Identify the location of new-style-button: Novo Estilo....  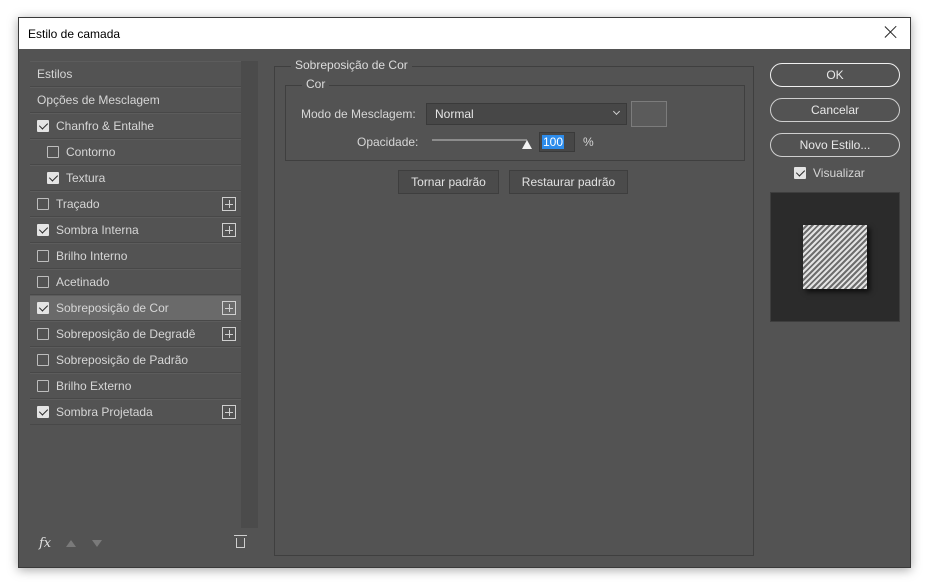
(835, 145).